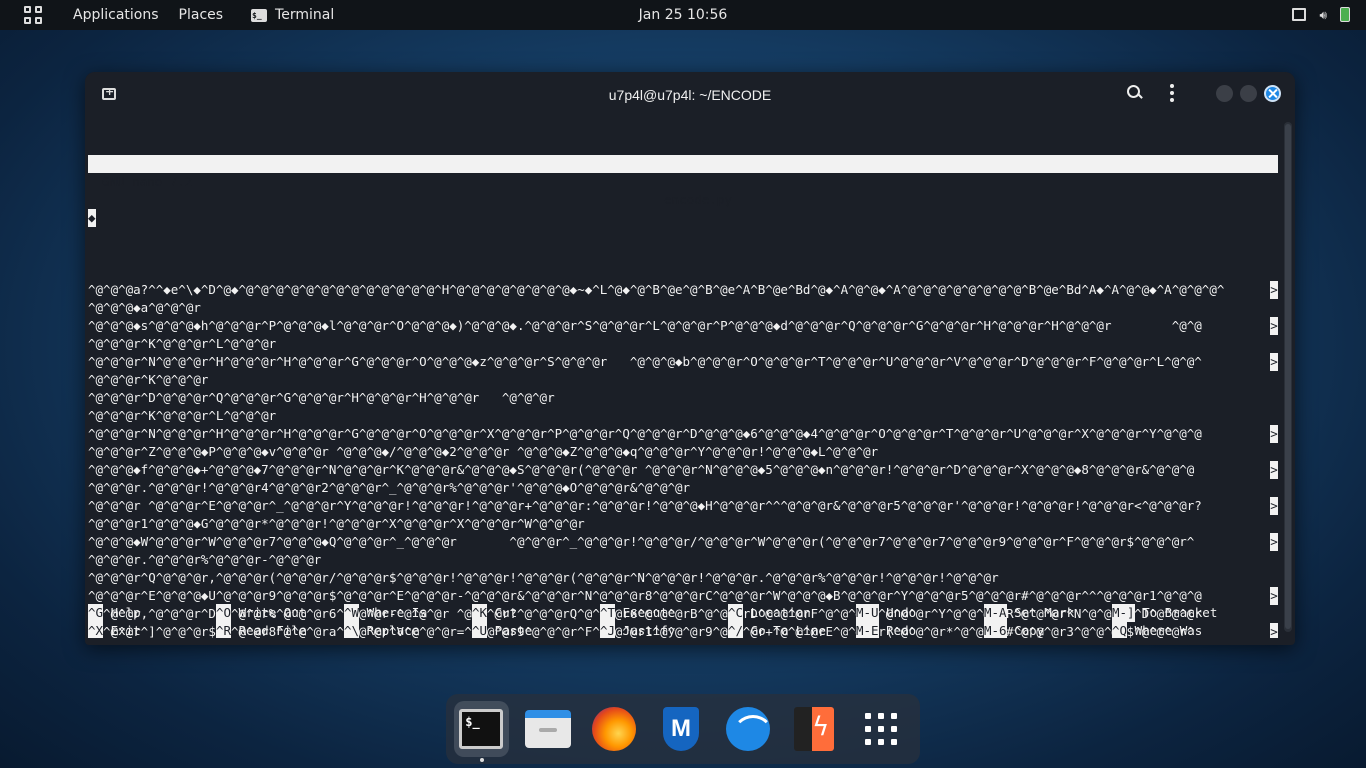 The image size is (1366, 768). Describe the element at coordinates (224, 613) in the screenshot. I see `shortcut-key: ^O` at that location.